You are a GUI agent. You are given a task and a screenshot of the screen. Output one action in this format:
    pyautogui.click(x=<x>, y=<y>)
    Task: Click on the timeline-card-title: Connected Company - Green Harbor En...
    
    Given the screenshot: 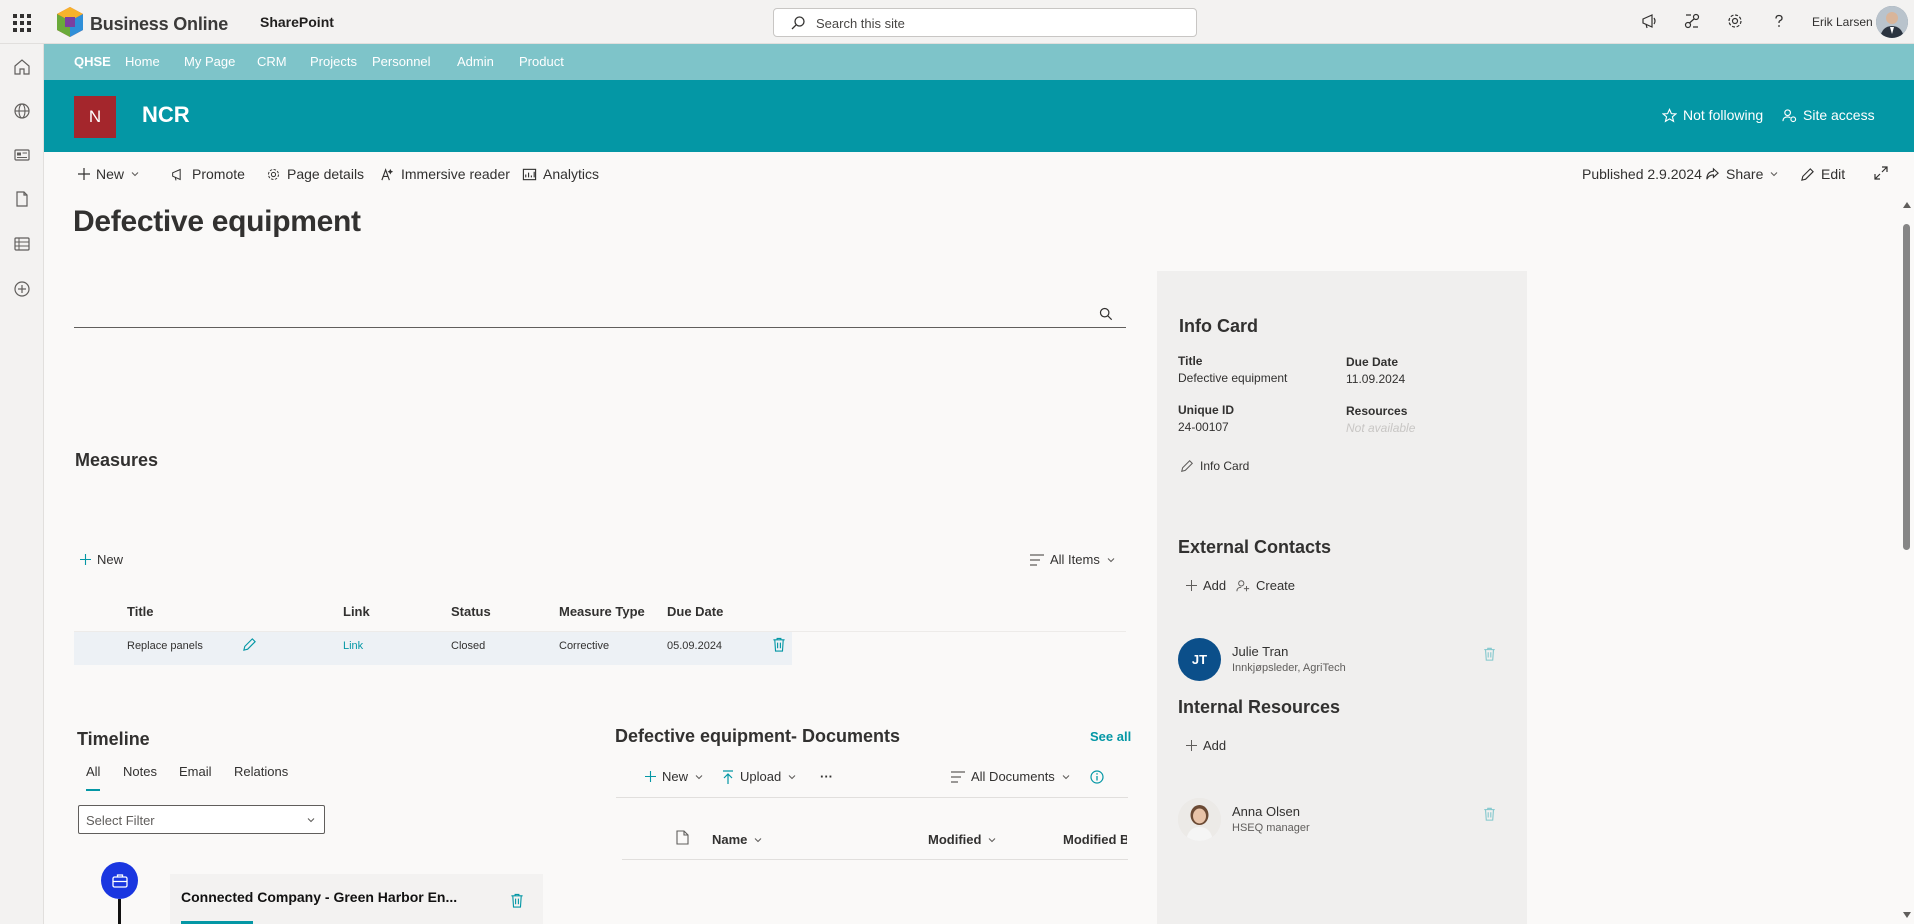 What is the action you would take?
    pyautogui.click(x=319, y=897)
    